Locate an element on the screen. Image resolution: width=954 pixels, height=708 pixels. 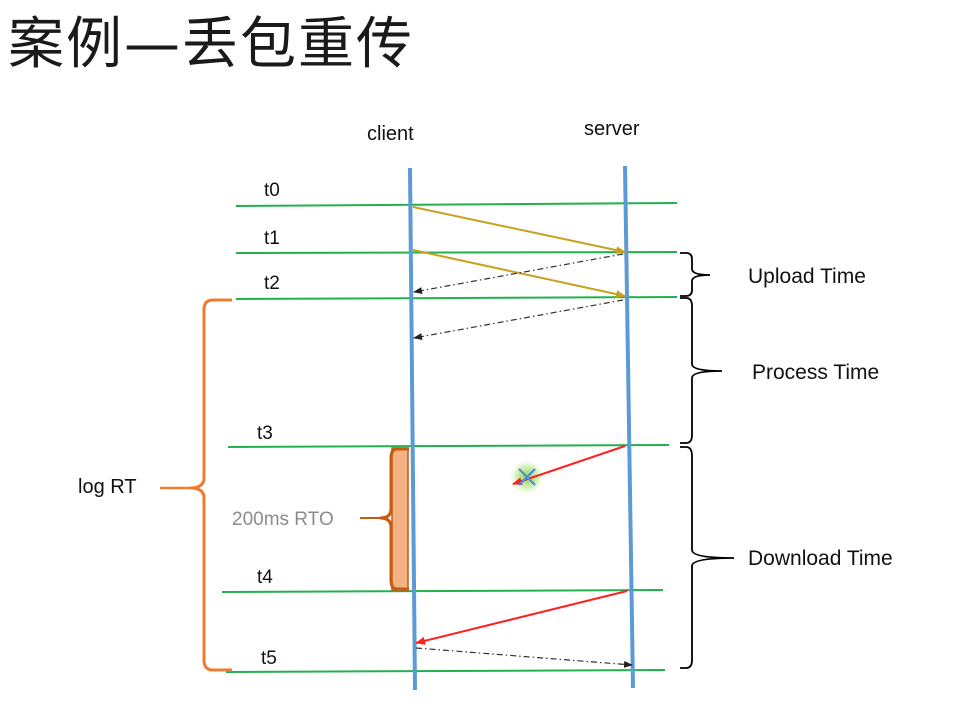
timeline-t3 is located at coordinates (448, 446).